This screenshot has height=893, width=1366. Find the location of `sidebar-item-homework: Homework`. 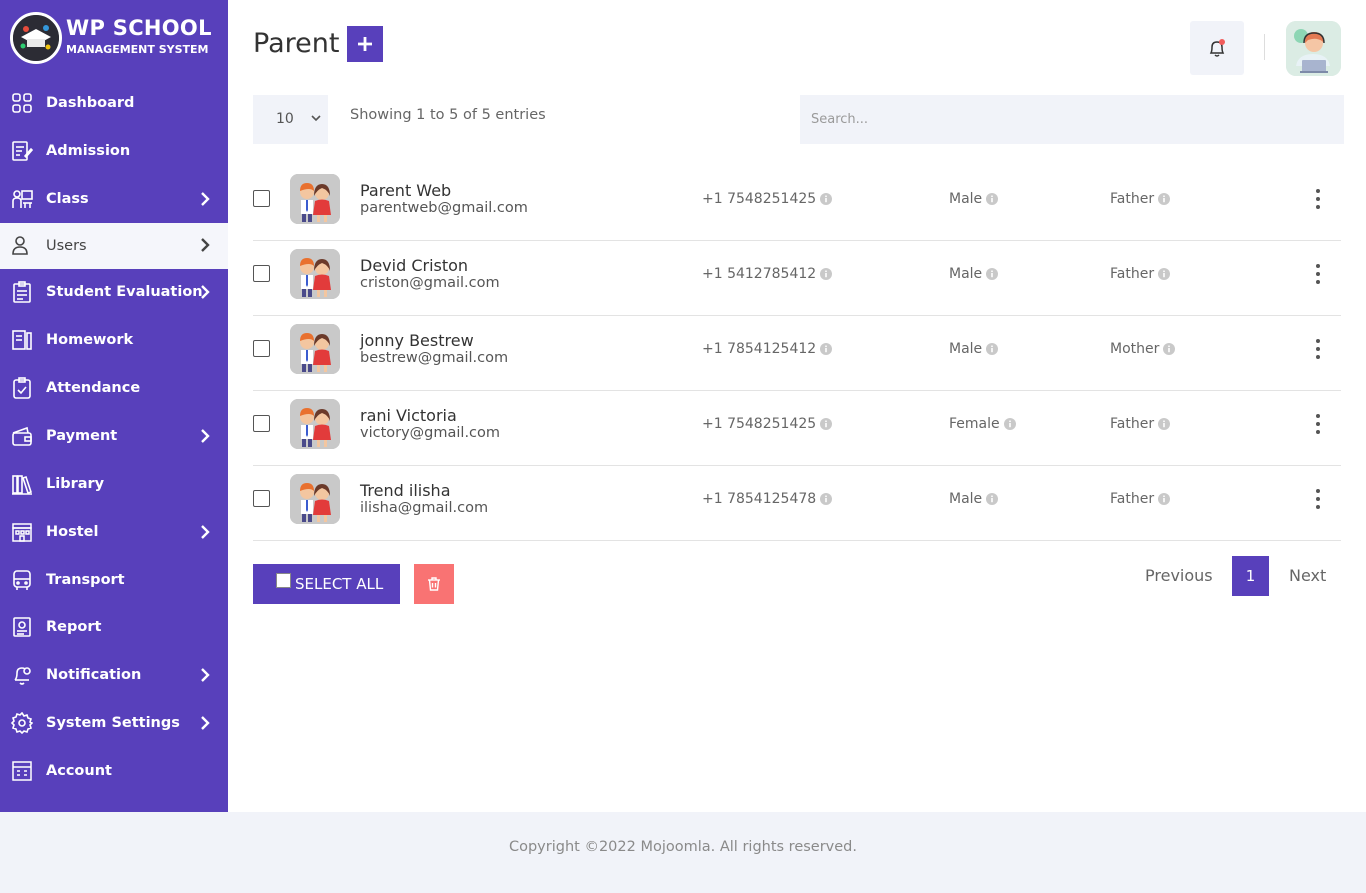

sidebar-item-homework: Homework is located at coordinates (114, 340).